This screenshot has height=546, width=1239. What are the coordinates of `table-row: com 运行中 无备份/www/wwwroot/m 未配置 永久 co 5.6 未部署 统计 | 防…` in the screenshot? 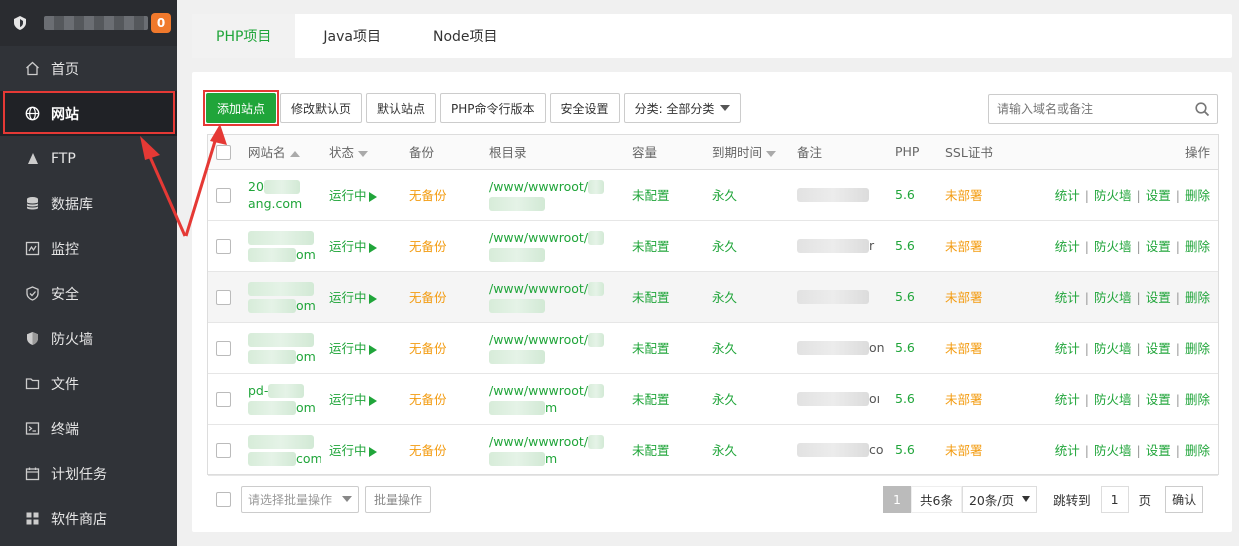 It's located at (713, 449).